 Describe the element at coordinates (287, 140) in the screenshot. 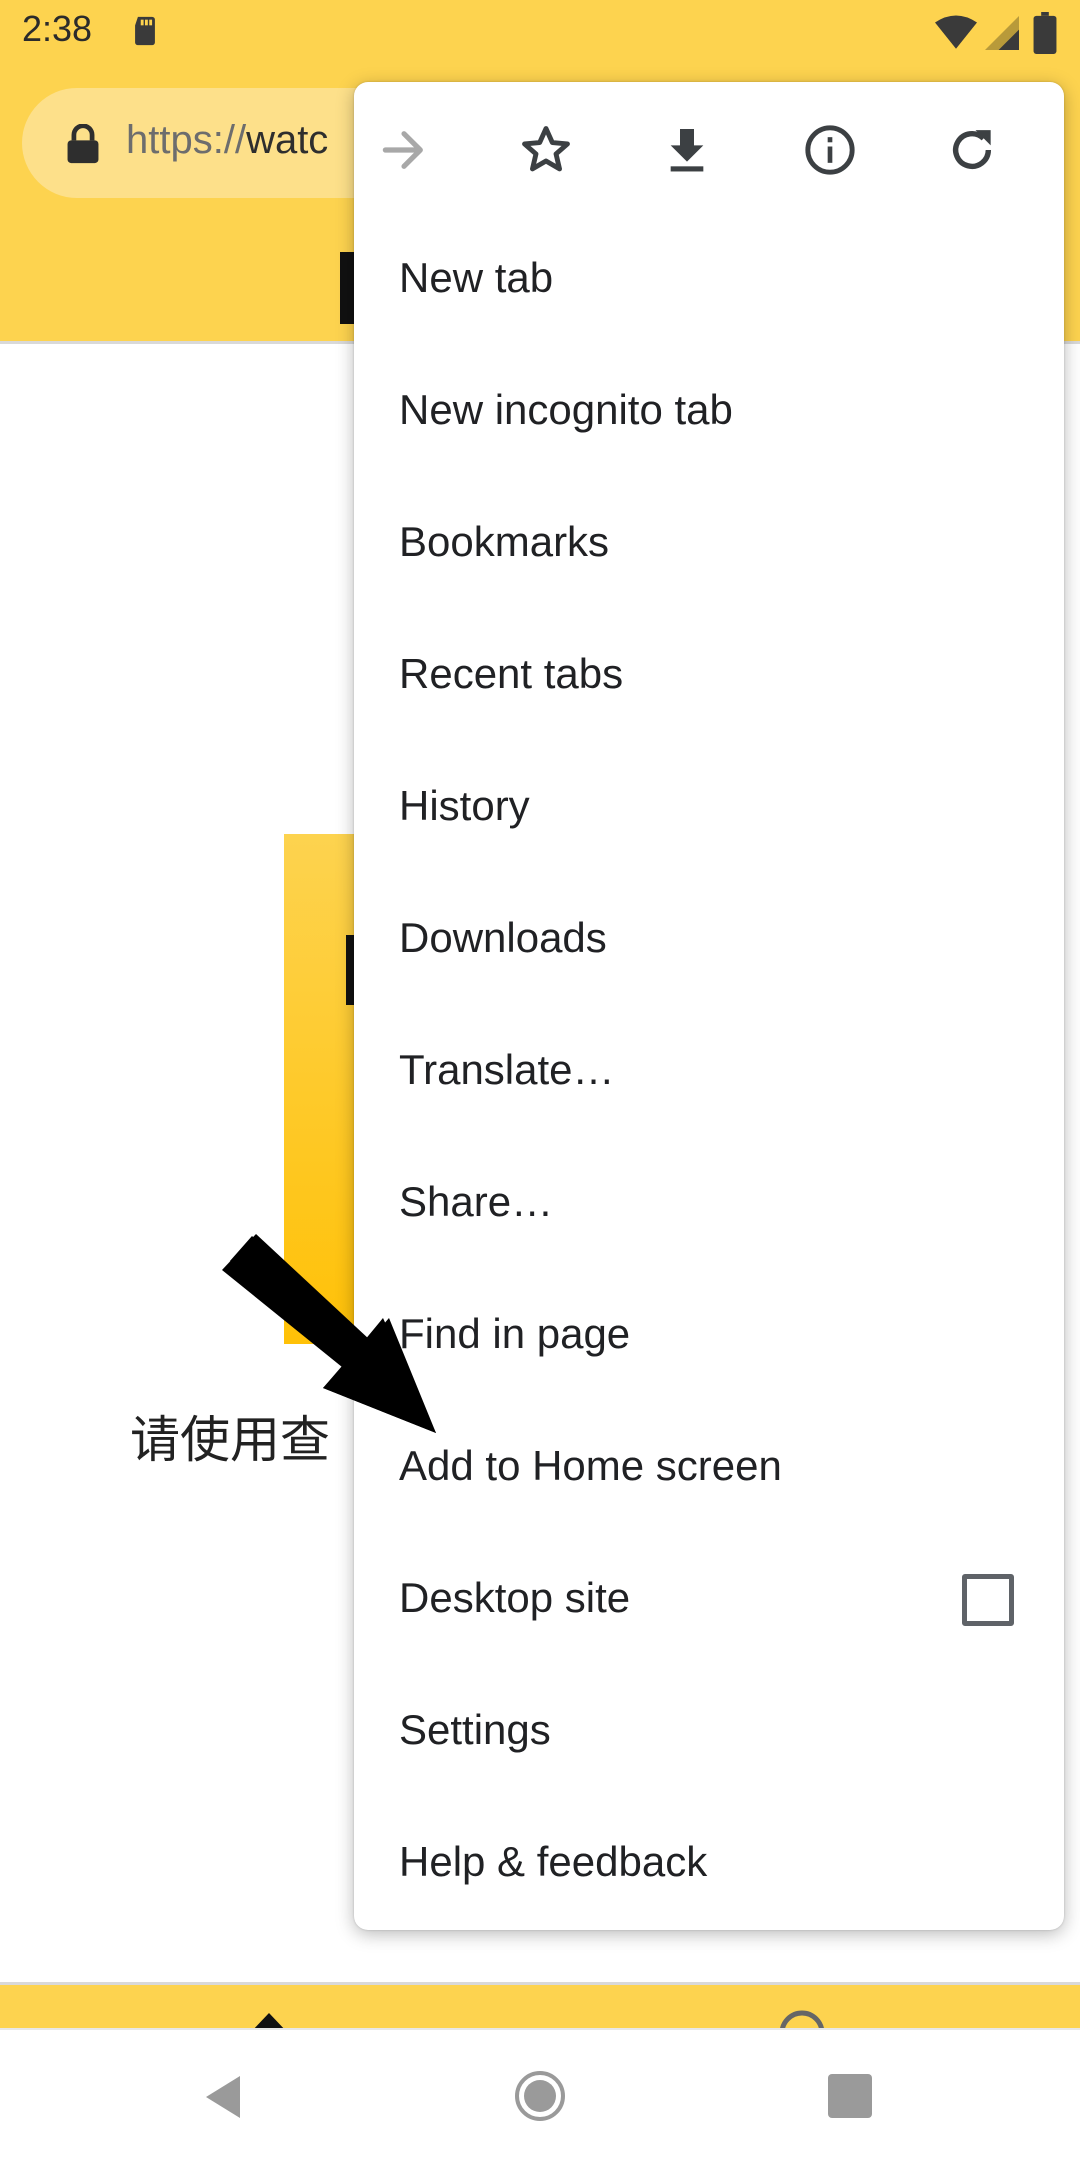

I see `url-host: watc` at that location.